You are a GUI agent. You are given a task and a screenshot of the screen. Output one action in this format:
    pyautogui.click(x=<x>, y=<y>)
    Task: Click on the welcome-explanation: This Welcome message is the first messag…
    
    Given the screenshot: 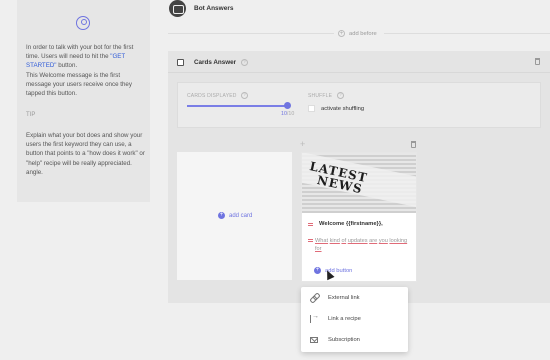 What is the action you would take?
    pyautogui.click(x=79, y=84)
    